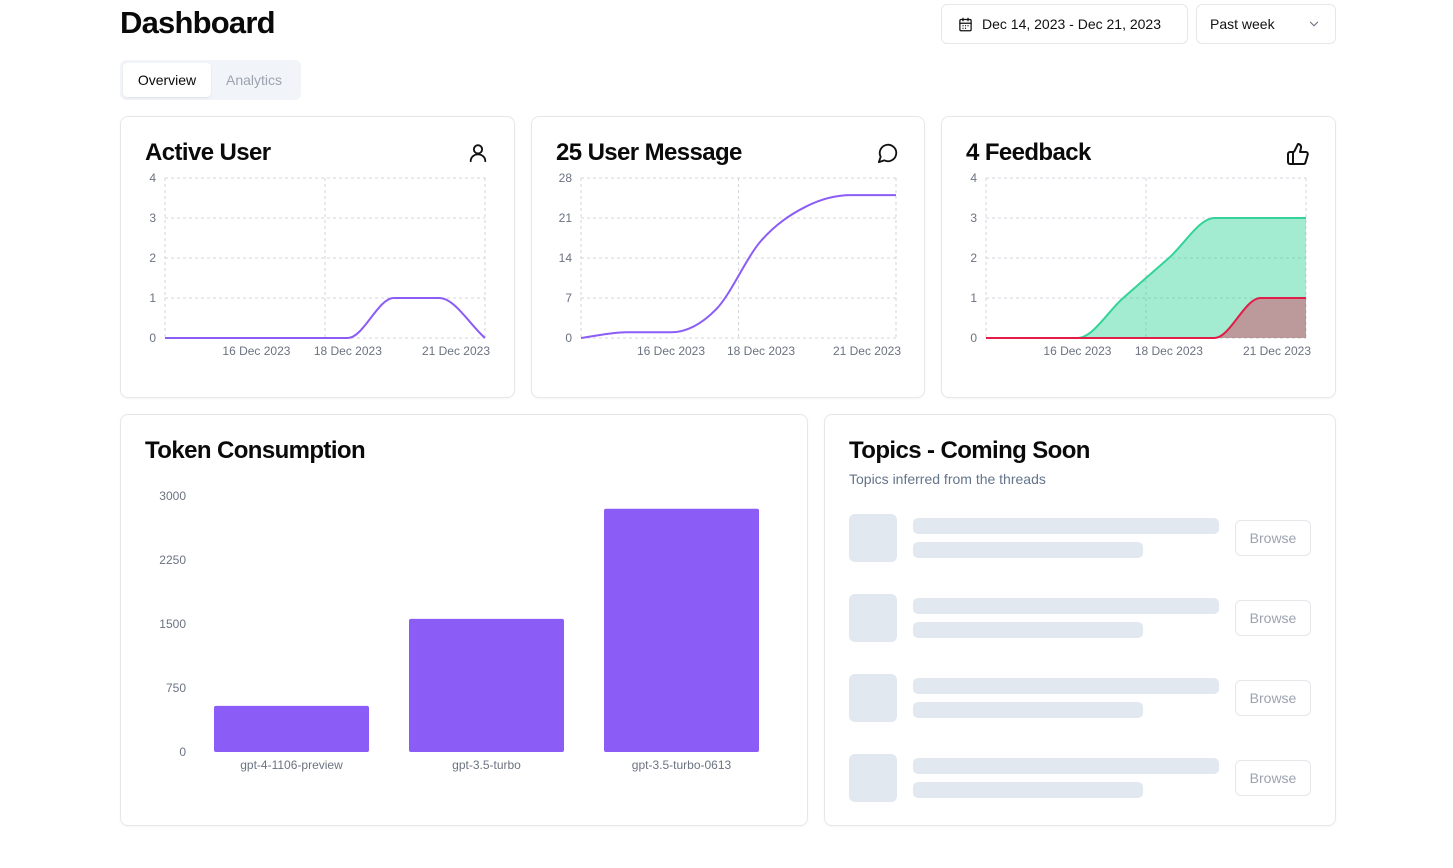  Describe the element at coordinates (566, 178) in the screenshot. I see `y-tick-label: 28` at that location.